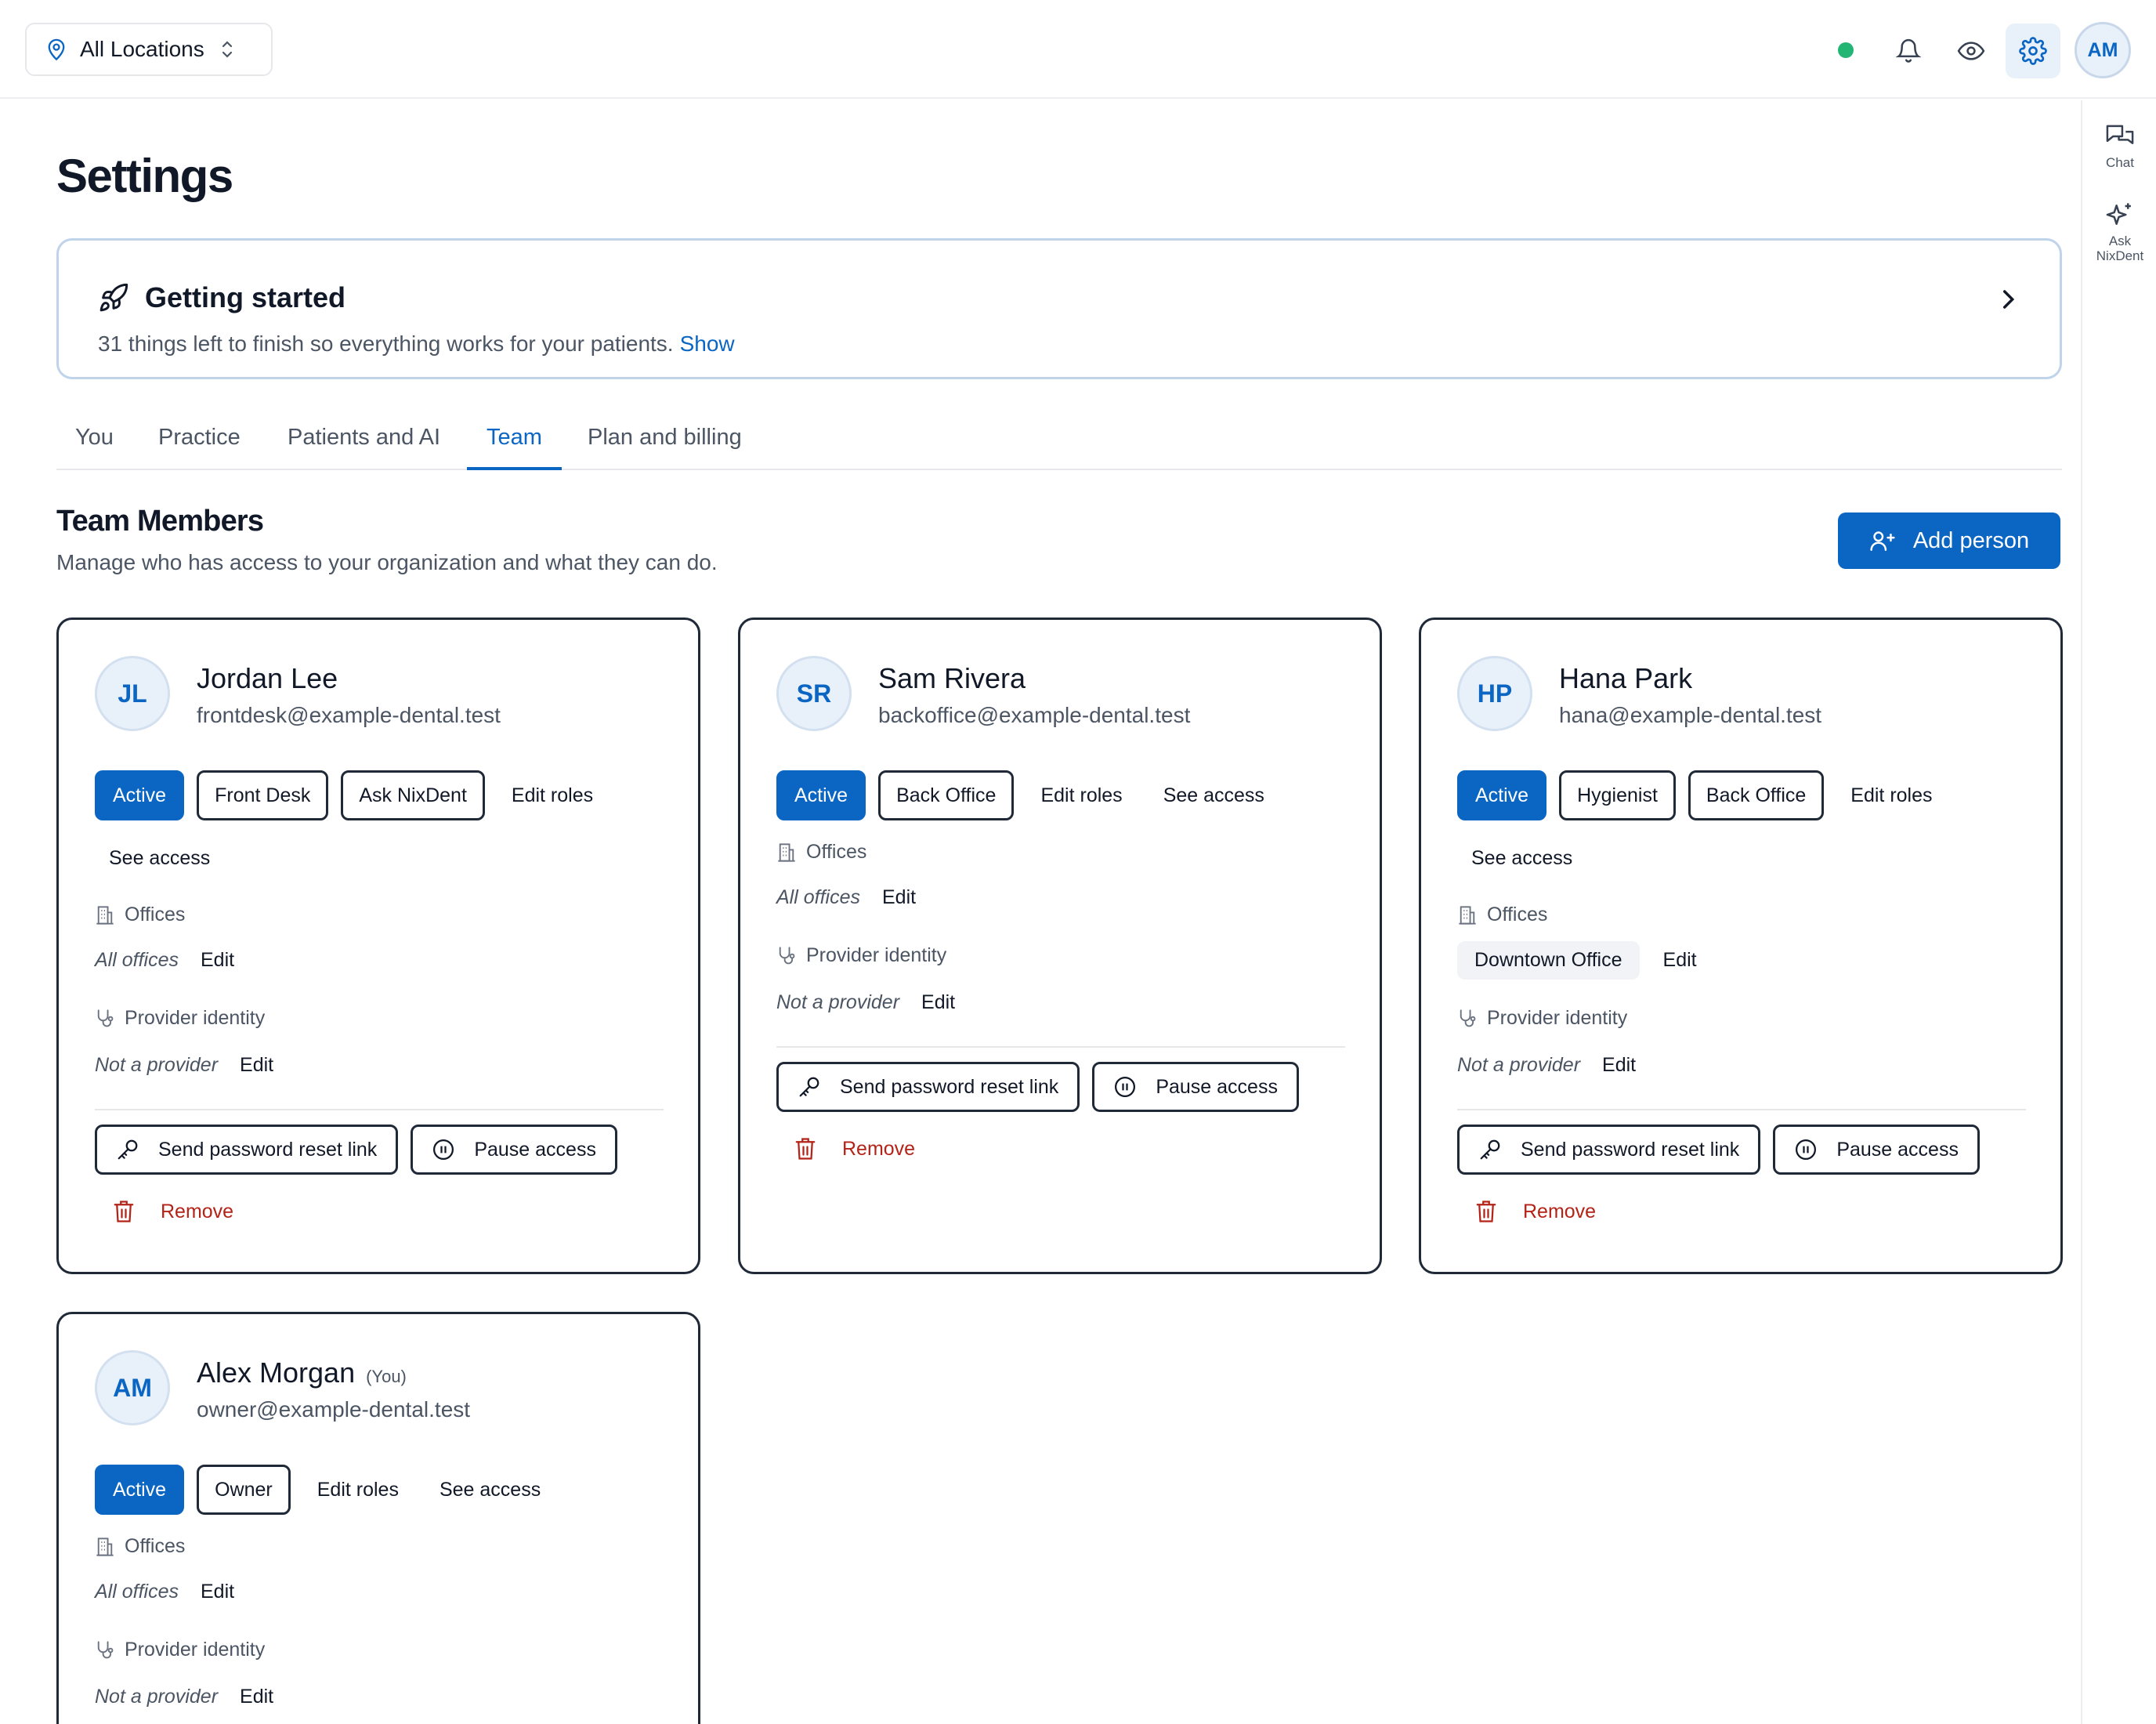  Describe the element at coordinates (121, 297) in the screenshot. I see `rocket-icon` at that location.